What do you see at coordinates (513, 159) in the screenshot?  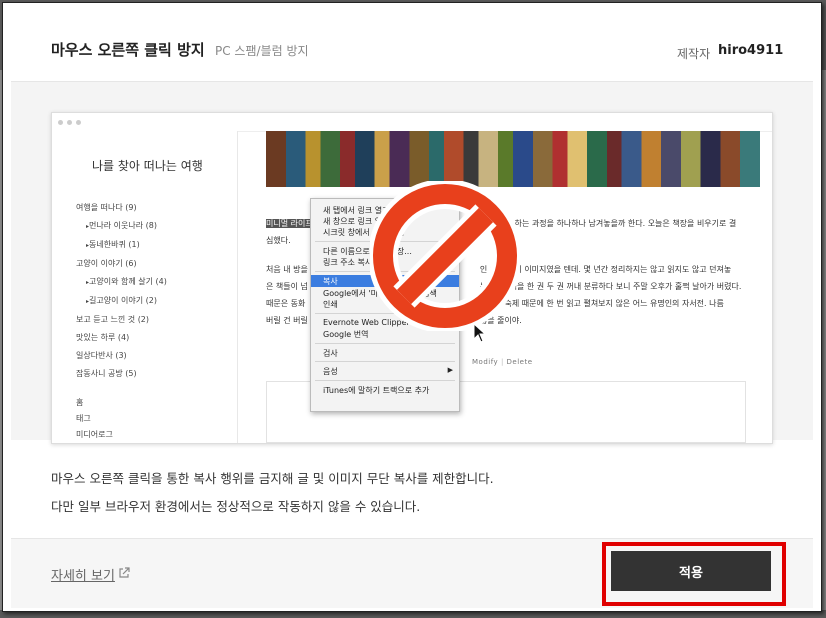 I see `bookshelf-image` at bounding box center [513, 159].